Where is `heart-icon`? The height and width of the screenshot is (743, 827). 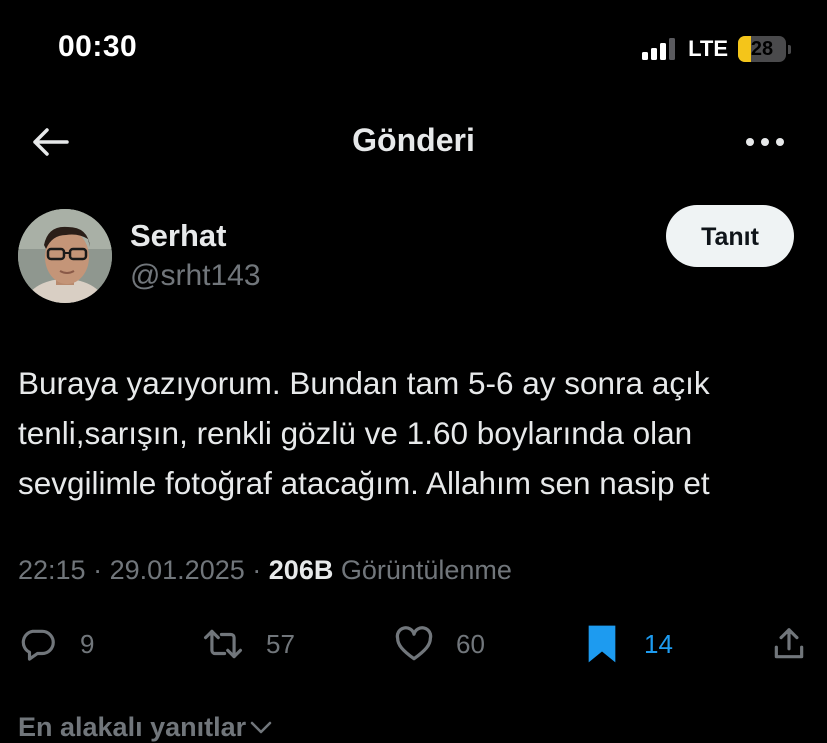
heart-icon is located at coordinates (414, 643).